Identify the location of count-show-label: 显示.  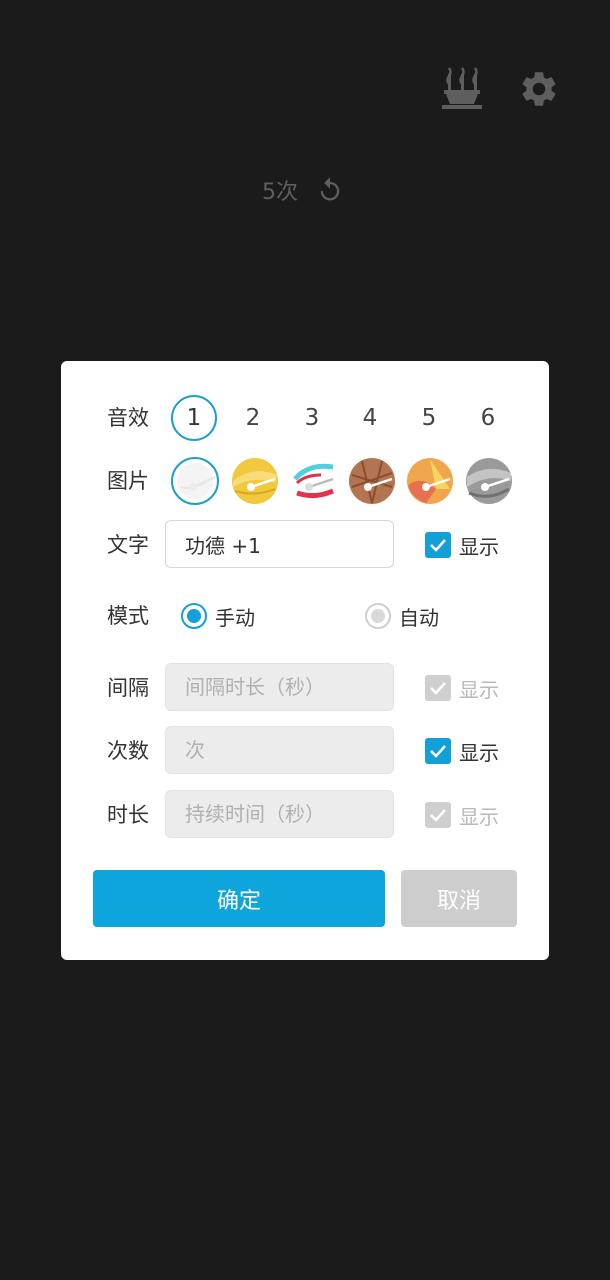
(479, 752).